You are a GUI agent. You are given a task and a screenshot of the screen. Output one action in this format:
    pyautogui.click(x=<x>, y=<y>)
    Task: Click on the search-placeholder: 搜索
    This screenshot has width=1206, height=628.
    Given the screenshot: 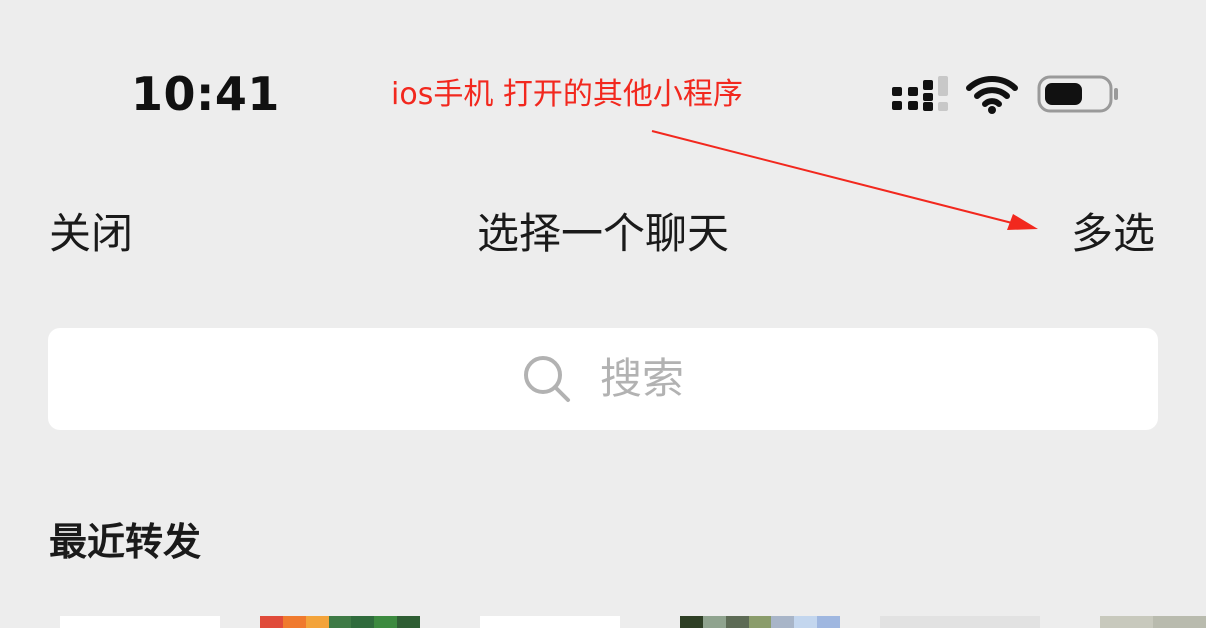 What is the action you would take?
    pyautogui.click(x=641, y=378)
    